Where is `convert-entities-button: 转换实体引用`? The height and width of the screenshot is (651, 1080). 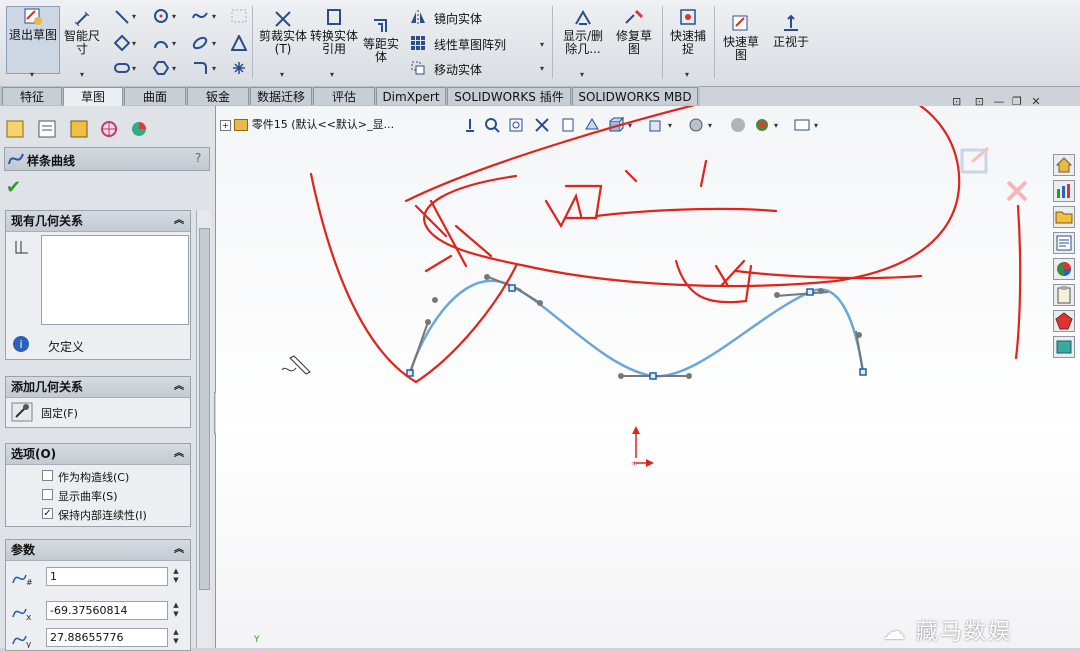
convert-entities-button: 转换实体引用 is located at coordinates (334, 32).